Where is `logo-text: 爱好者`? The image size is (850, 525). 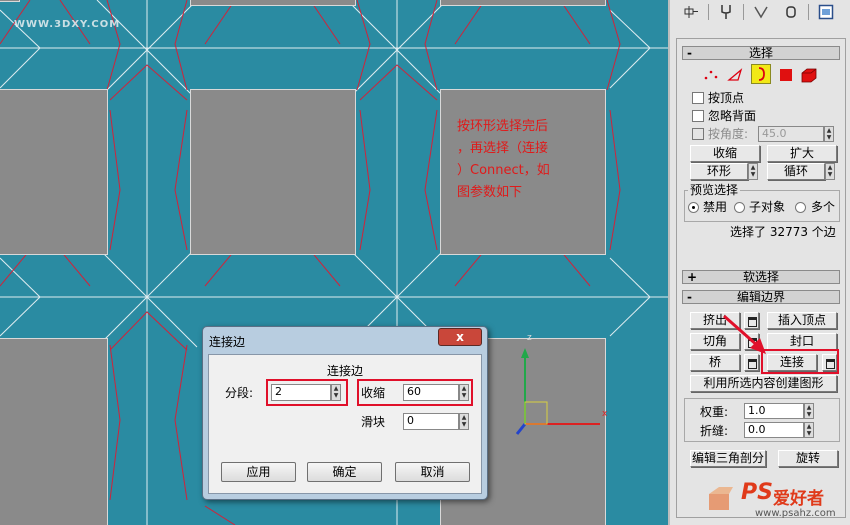
logo-text: 爱好者 is located at coordinates (798, 499).